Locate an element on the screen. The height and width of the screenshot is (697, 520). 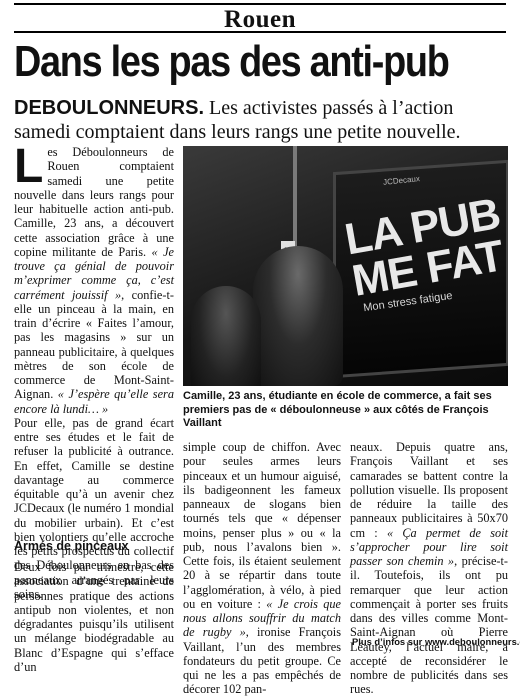
dropcap: L is located at coordinates (29, 166).